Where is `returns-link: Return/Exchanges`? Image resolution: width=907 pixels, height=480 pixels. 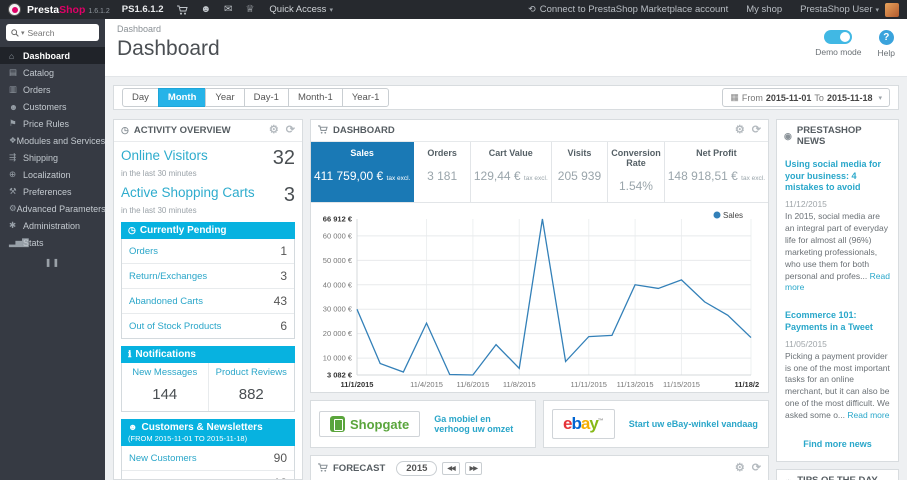 returns-link: Return/Exchanges is located at coordinates (168, 276).